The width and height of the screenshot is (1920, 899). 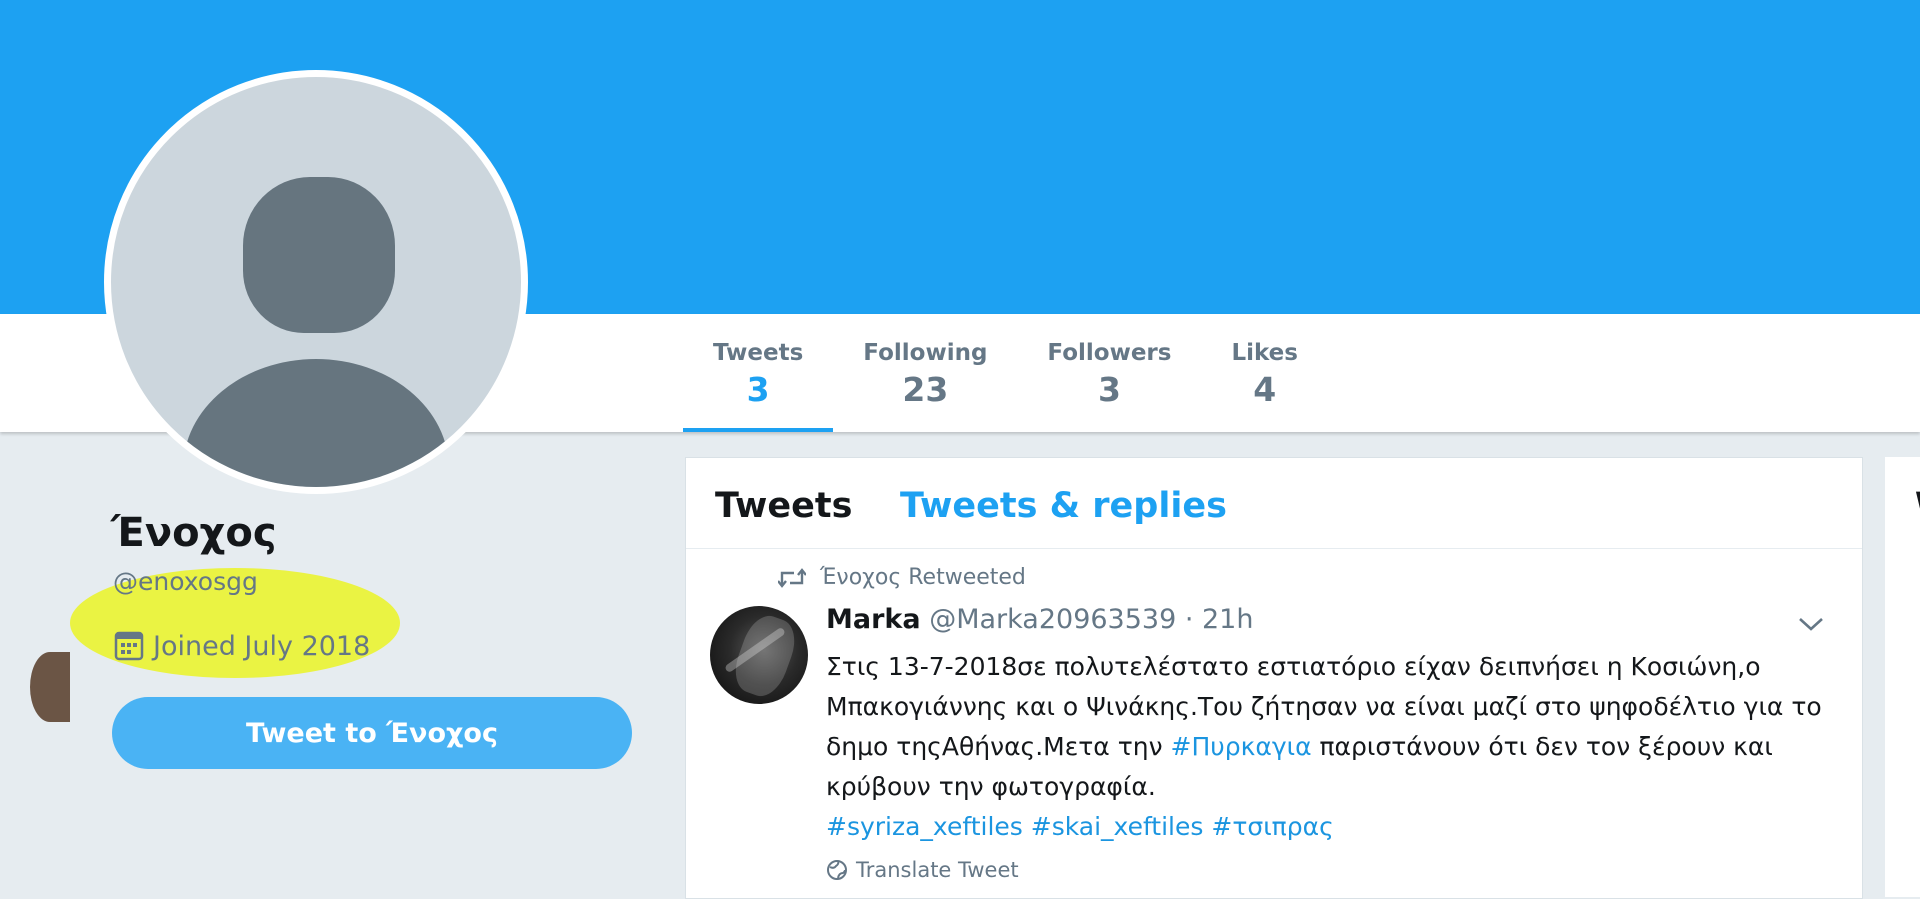 I want to click on chevron-down-icon, so click(x=1811, y=624).